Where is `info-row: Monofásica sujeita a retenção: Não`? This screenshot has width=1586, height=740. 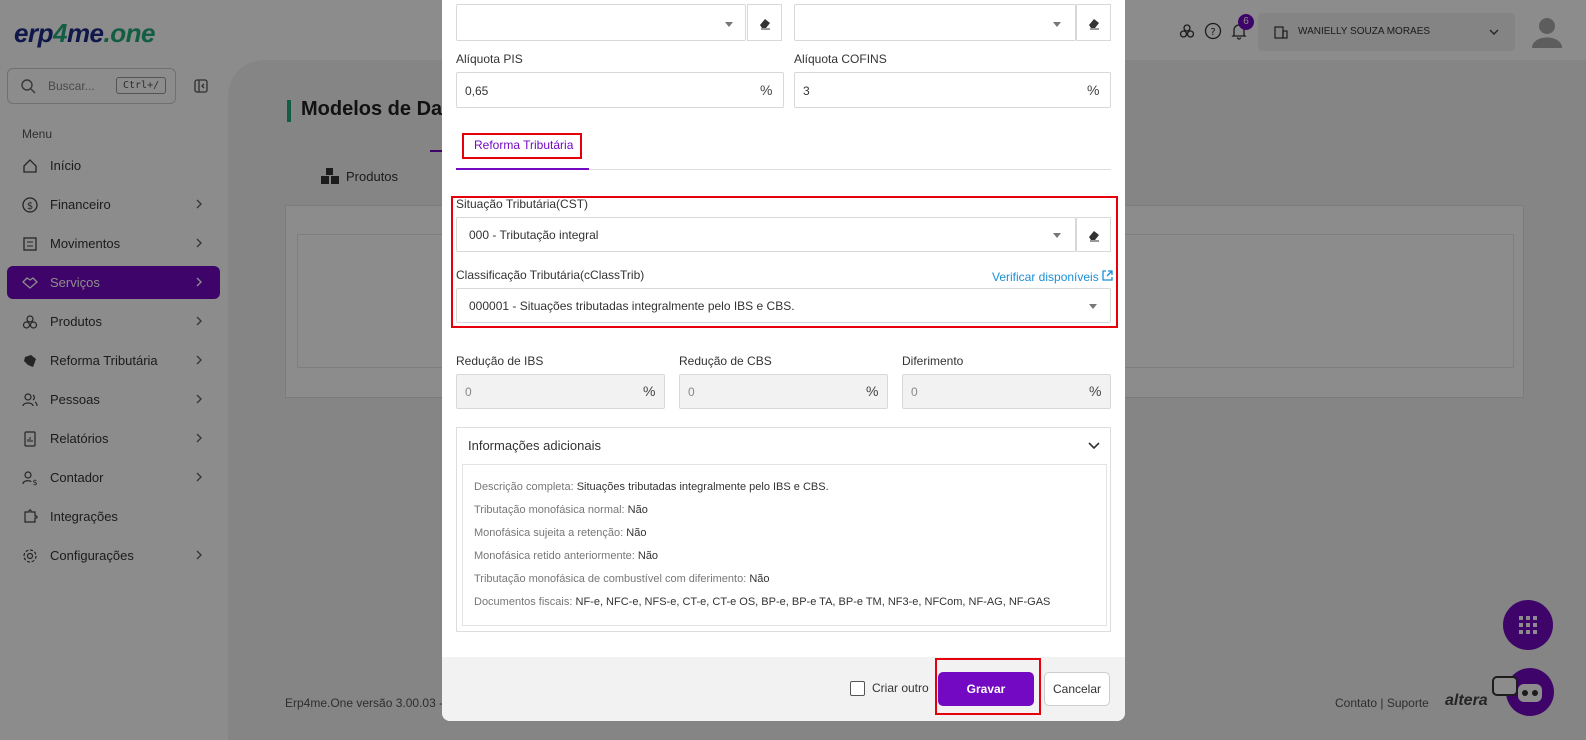 info-row: Monofásica sujeita a retenção: Não is located at coordinates (560, 533).